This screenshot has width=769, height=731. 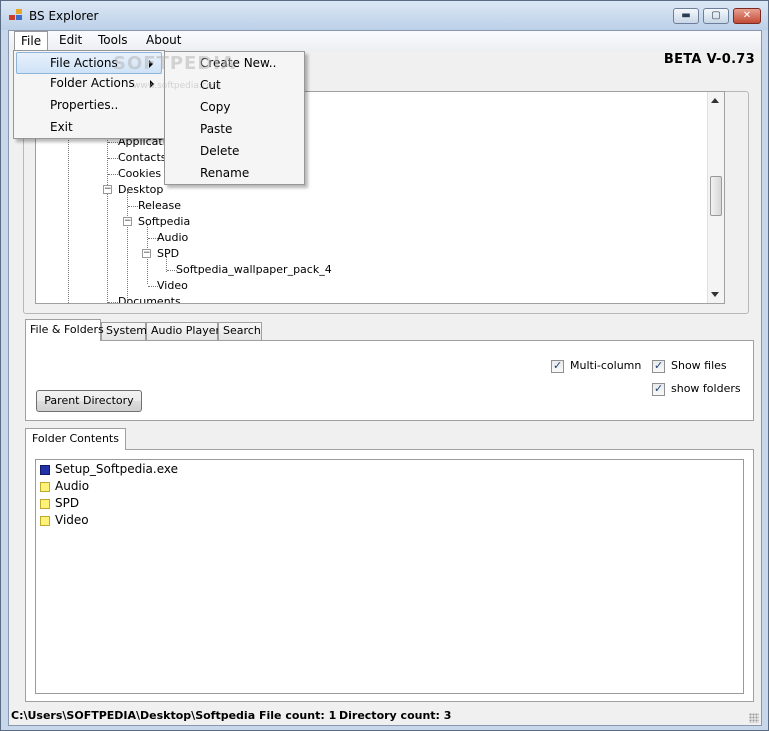 What do you see at coordinates (84, 105) in the screenshot?
I see `menu-item-label: Properties..` at bounding box center [84, 105].